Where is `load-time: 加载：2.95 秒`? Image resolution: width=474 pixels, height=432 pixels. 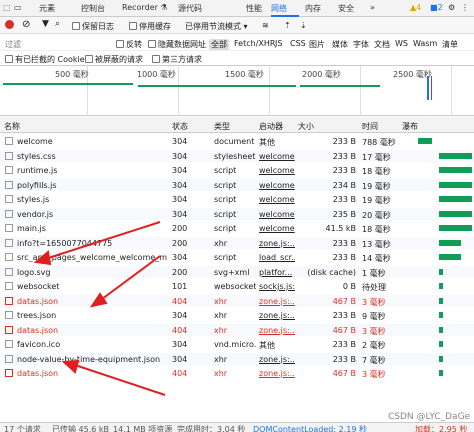 load-time: 加载：2.95 秒 is located at coordinates (441, 428).